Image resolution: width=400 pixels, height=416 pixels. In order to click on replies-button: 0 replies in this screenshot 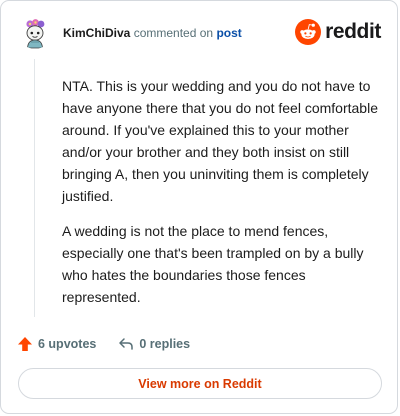, I will do `click(154, 344)`.